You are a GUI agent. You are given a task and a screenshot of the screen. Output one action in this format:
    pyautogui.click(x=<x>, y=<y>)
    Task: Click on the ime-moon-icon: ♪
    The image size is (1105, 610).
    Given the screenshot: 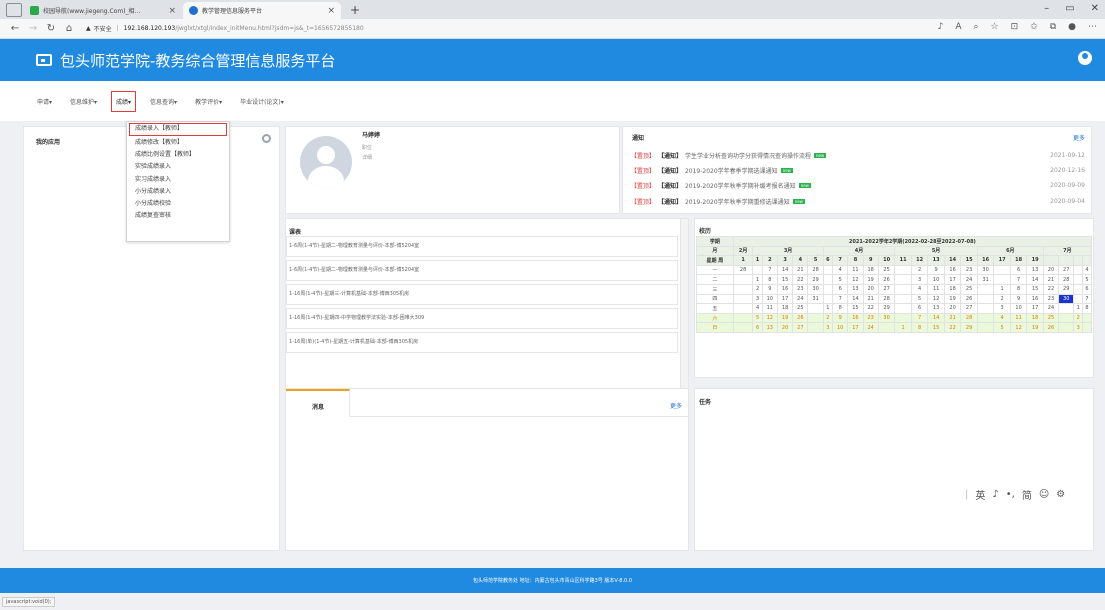 What is the action you would take?
    pyautogui.click(x=995, y=494)
    